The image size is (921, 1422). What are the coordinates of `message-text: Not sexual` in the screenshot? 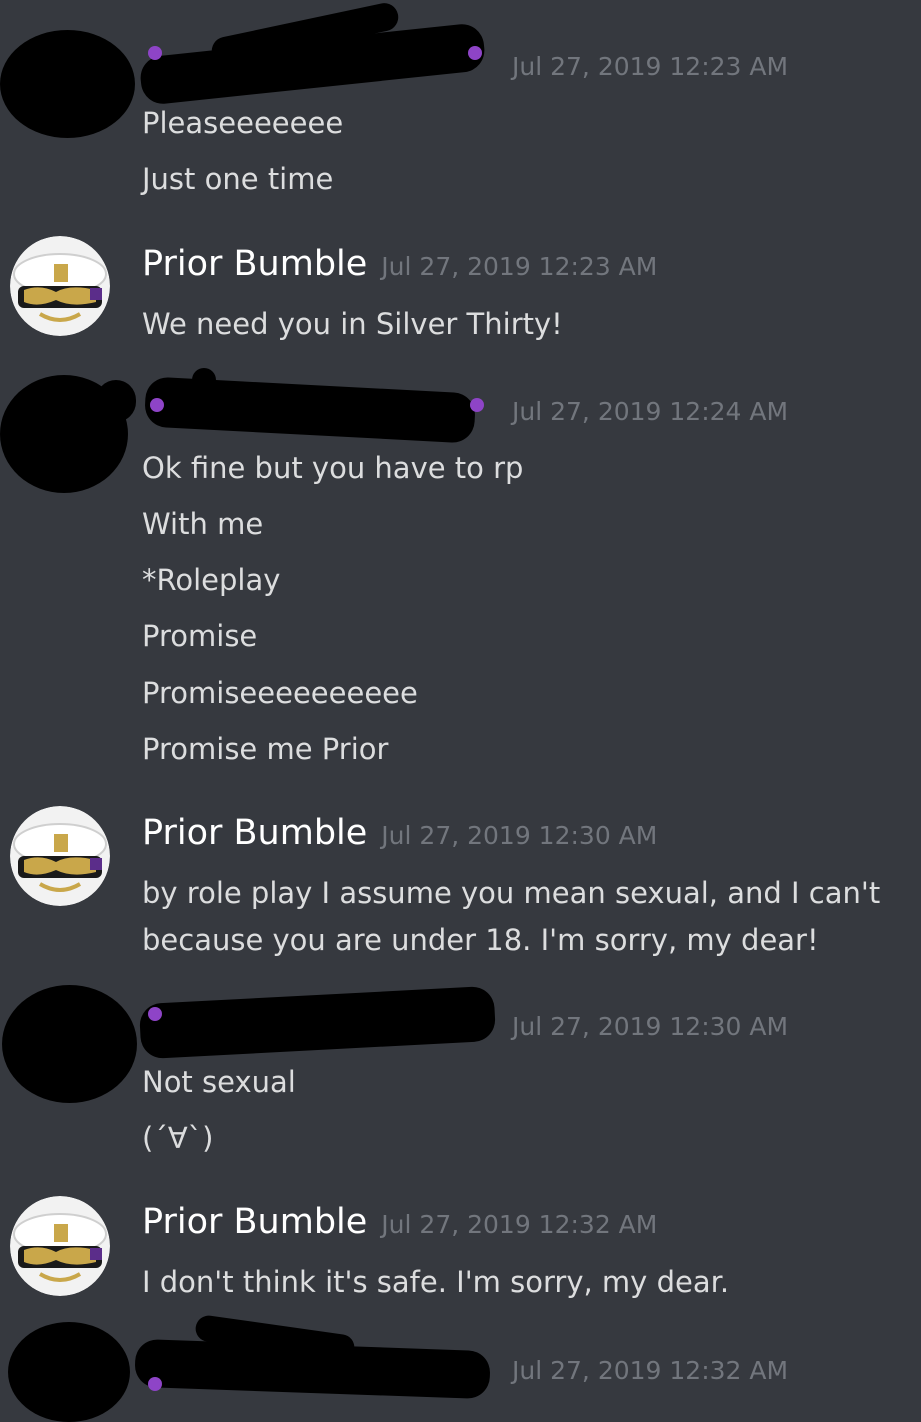 It's located at (219, 1082).